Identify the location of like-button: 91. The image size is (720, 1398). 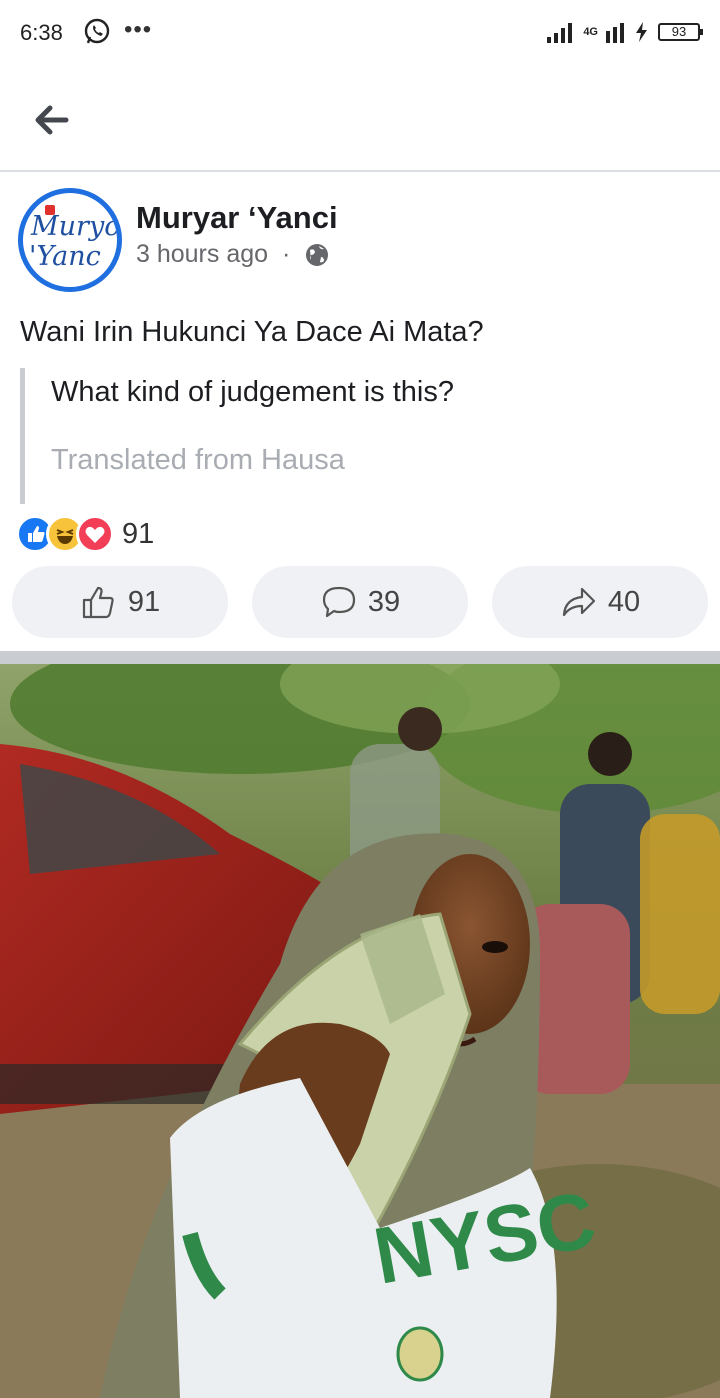
(120, 602).